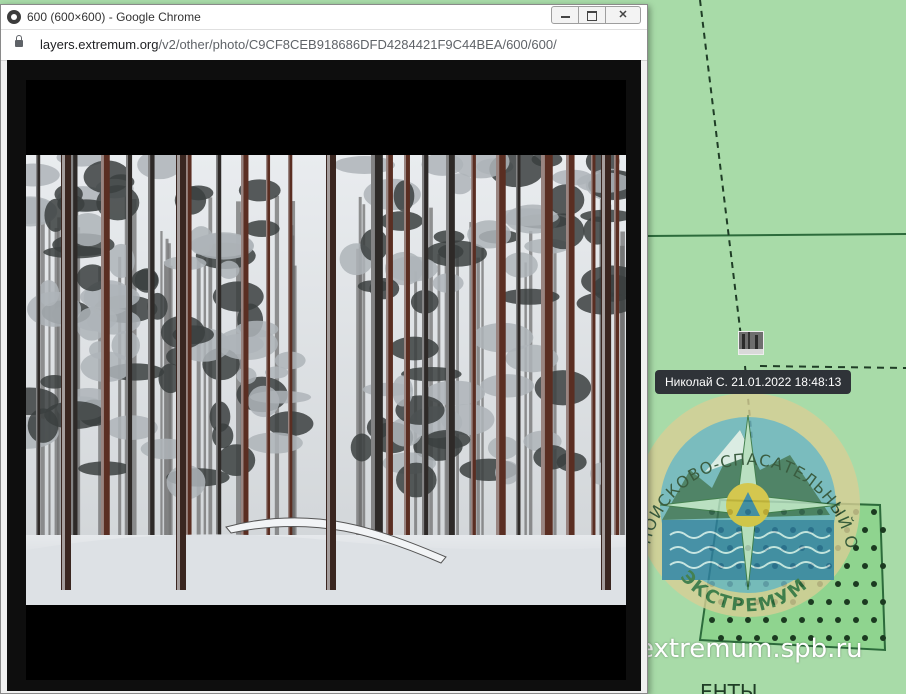  I want to click on close-button: ✕, so click(623, 15).